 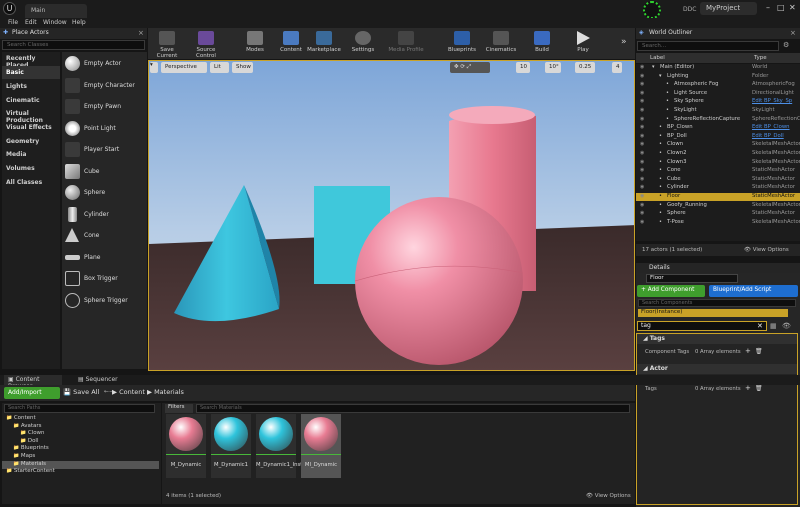 What do you see at coordinates (31, 72) in the screenshot?
I see `category-basic: Basic` at bounding box center [31, 72].